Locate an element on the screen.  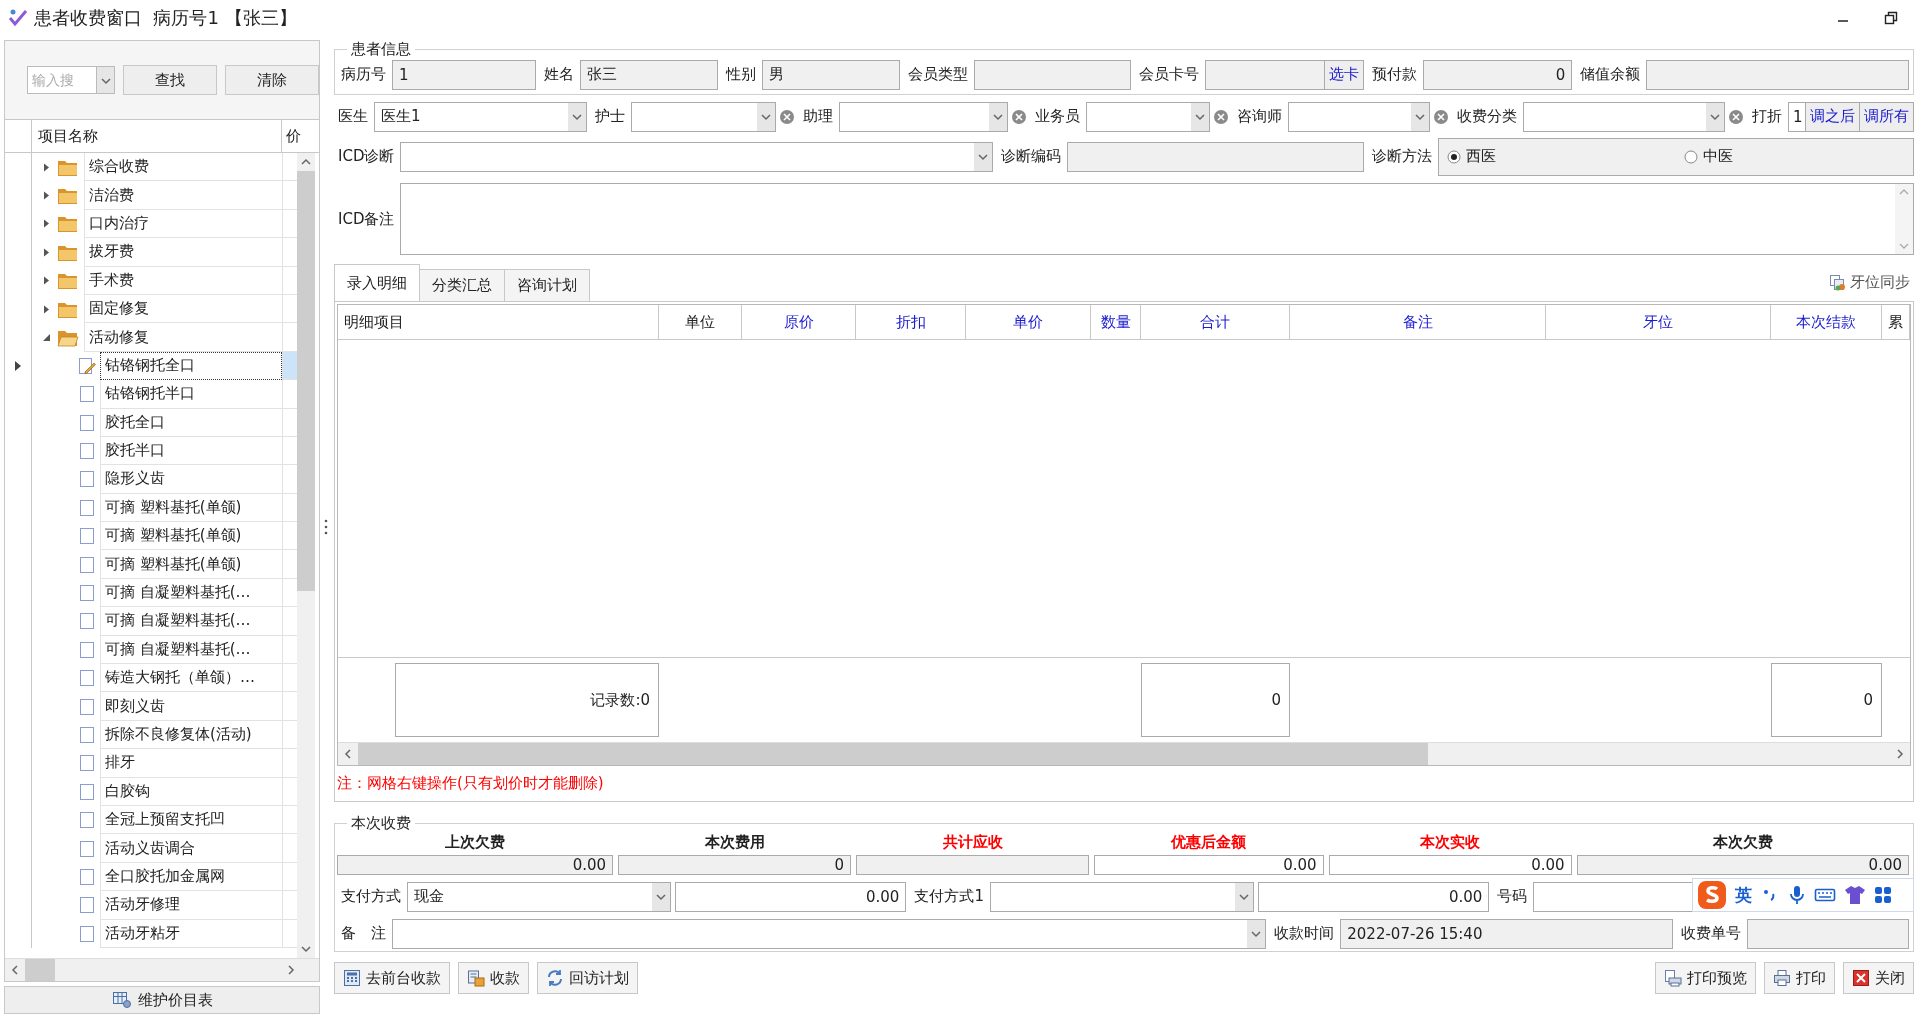
tree-item: 口内治疗 is located at coordinates (183, 224).